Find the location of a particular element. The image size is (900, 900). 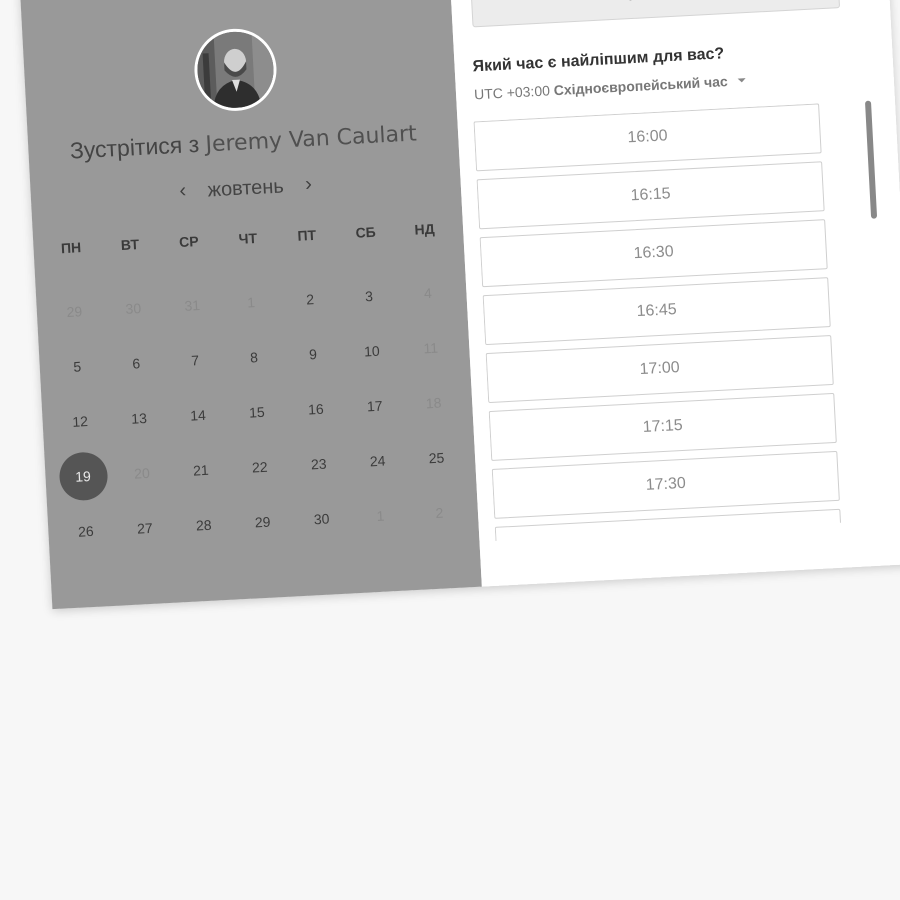

calendar-day-disabled: 29 is located at coordinates (74, 311).